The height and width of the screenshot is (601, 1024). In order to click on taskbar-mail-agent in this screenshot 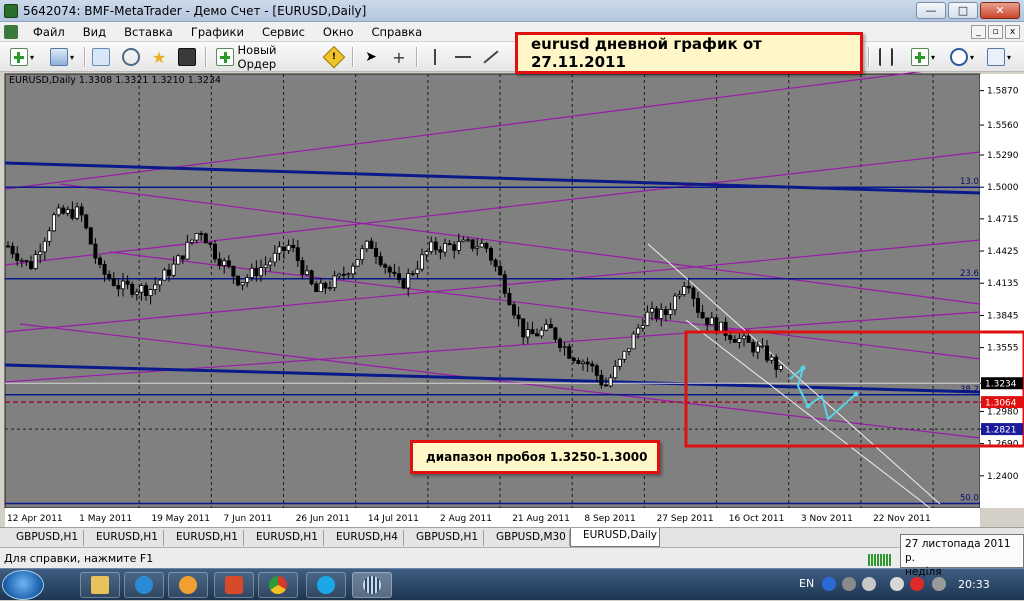, I will do `click(188, 585)`.